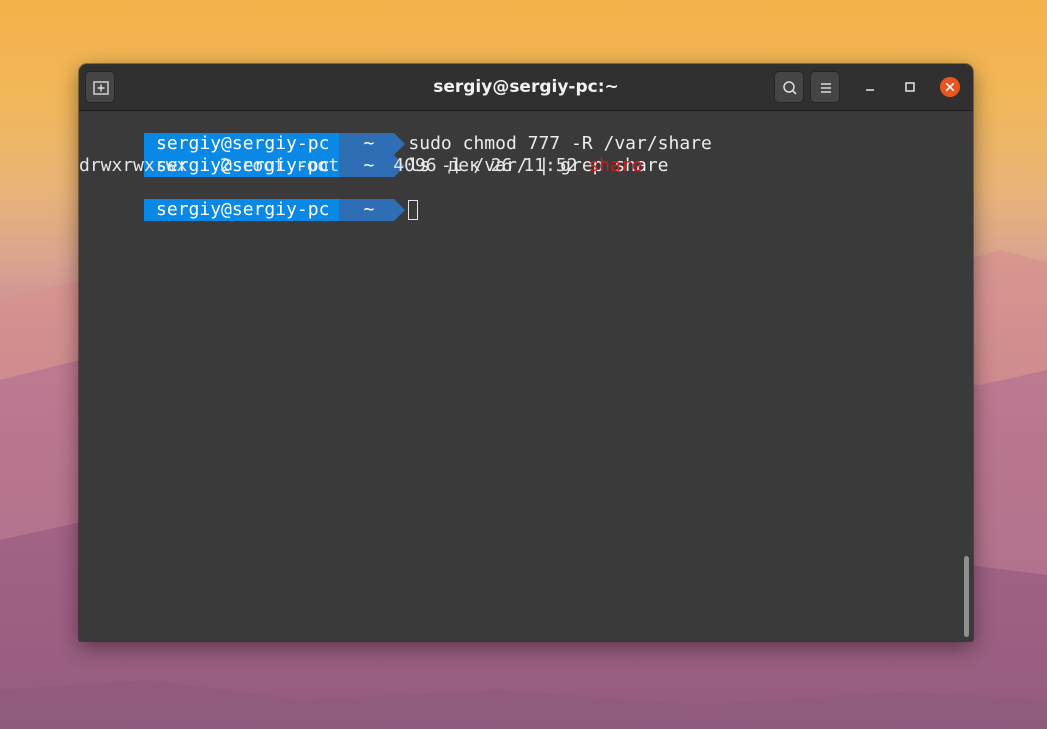 Image resolution: width=1047 pixels, height=729 pixels. What do you see at coordinates (870, 90) in the screenshot?
I see `minimize-icon` at bounding box center [870, 90].